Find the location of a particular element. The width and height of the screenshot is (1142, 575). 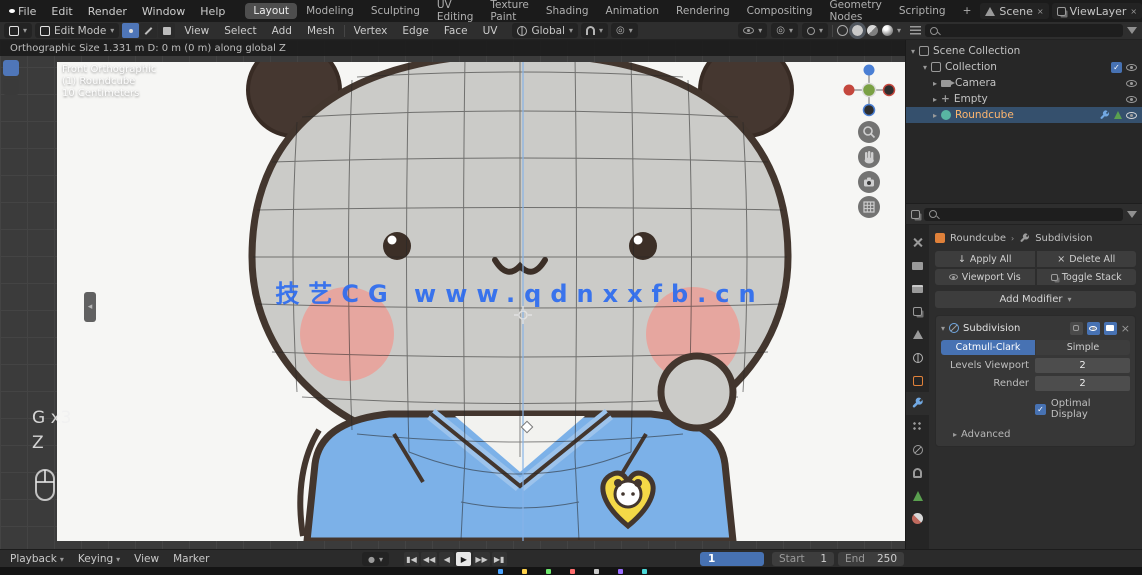

sidebar-collapse-handle: ◂ is located at coordinates (90, 307).